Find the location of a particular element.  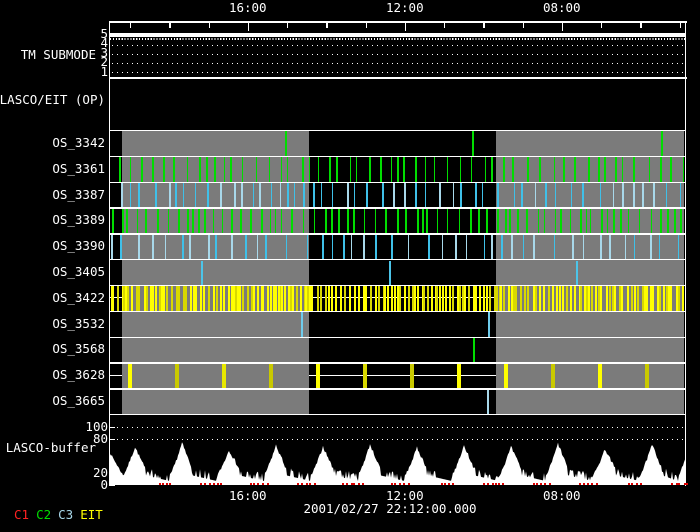

row-separator is located at coordinates (397, 415).